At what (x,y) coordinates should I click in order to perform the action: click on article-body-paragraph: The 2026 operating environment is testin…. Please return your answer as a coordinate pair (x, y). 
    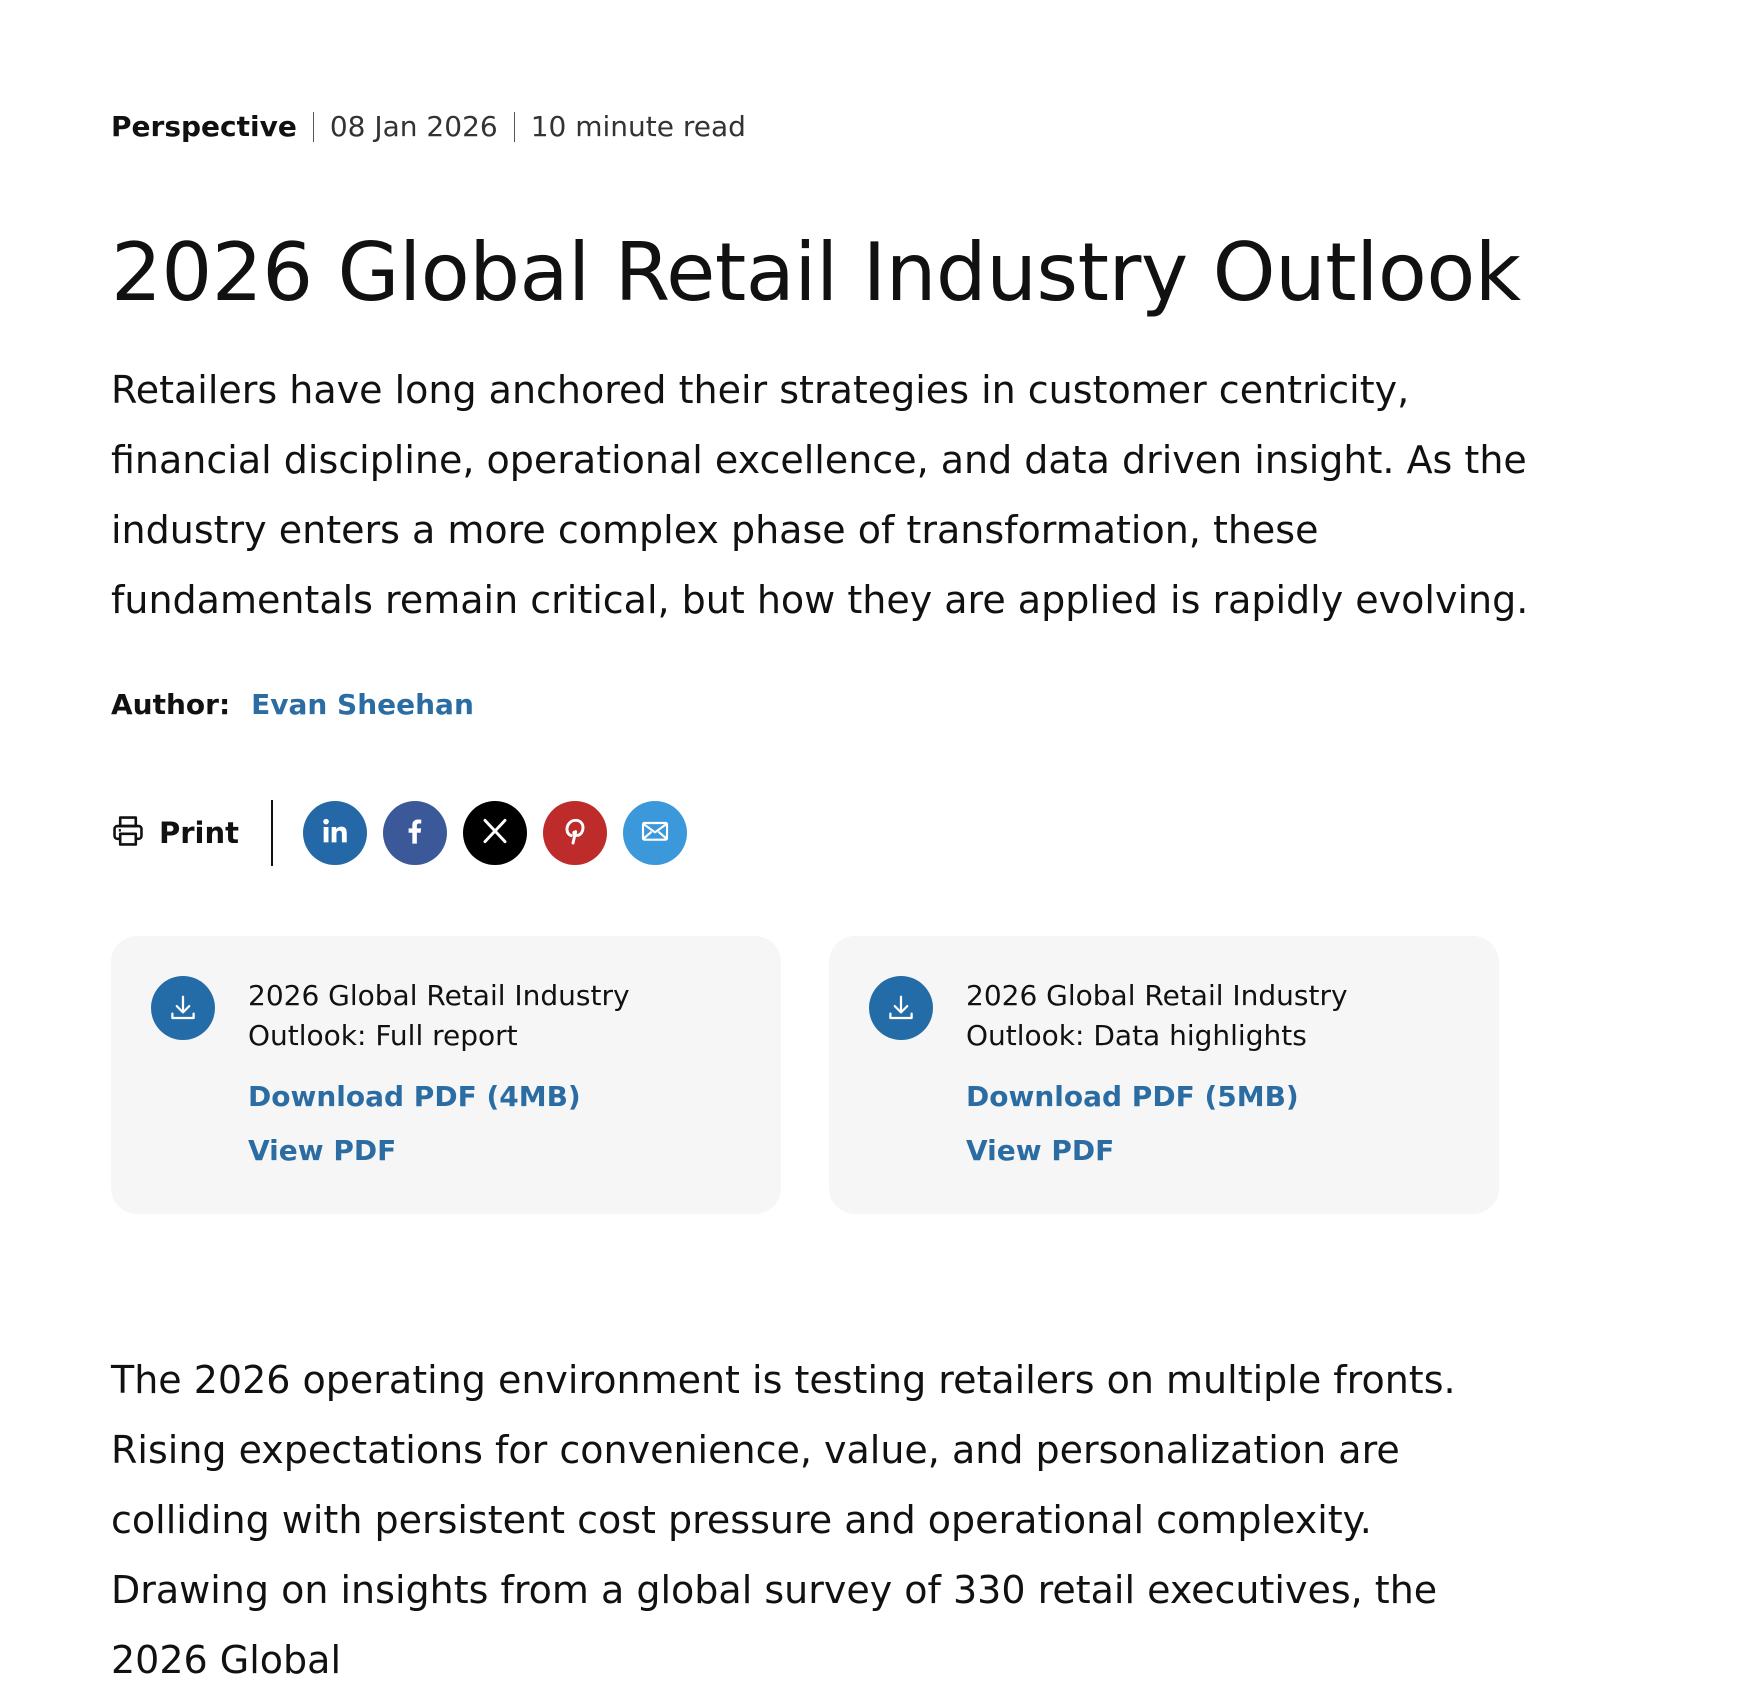
    Looking at the image, I should click on (783, 1520).